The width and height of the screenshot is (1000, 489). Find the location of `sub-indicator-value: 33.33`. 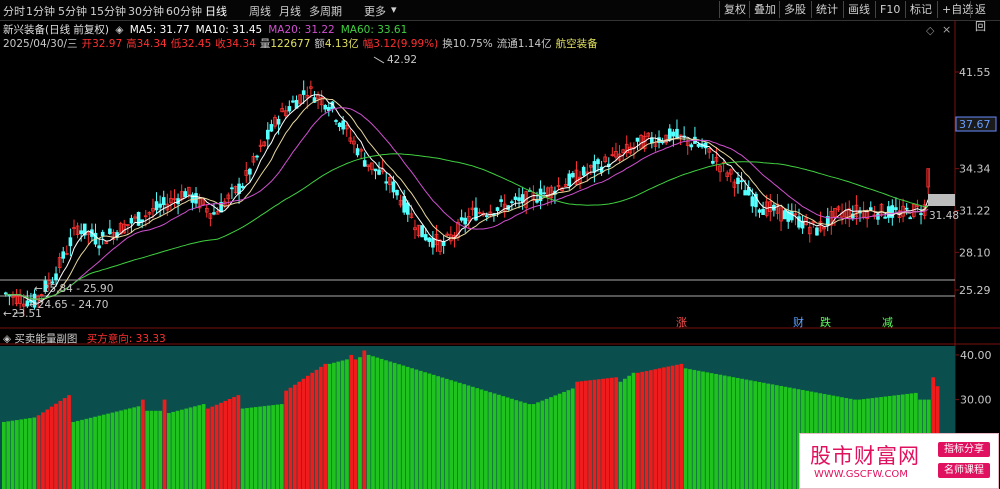

sub-indicator-value: 33.33 is located at coordinates (150, 339).